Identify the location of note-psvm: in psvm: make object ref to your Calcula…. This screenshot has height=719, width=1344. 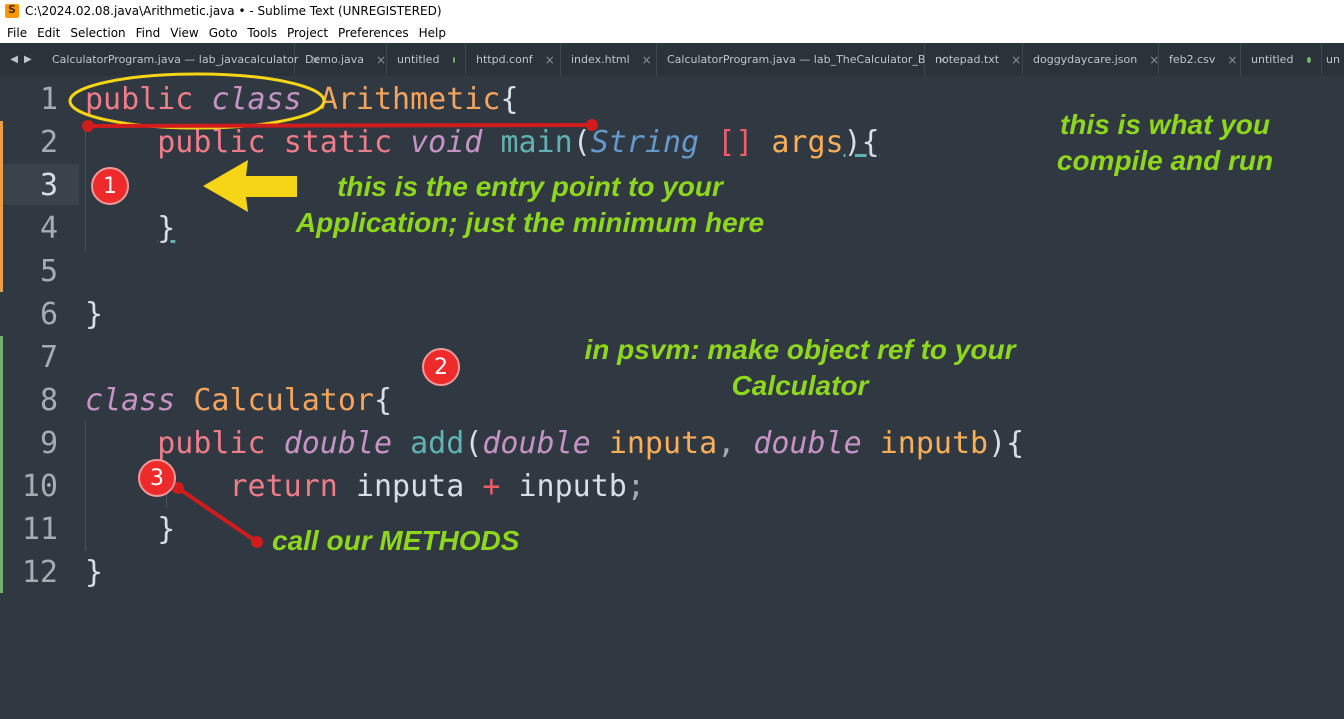
(800, 368).